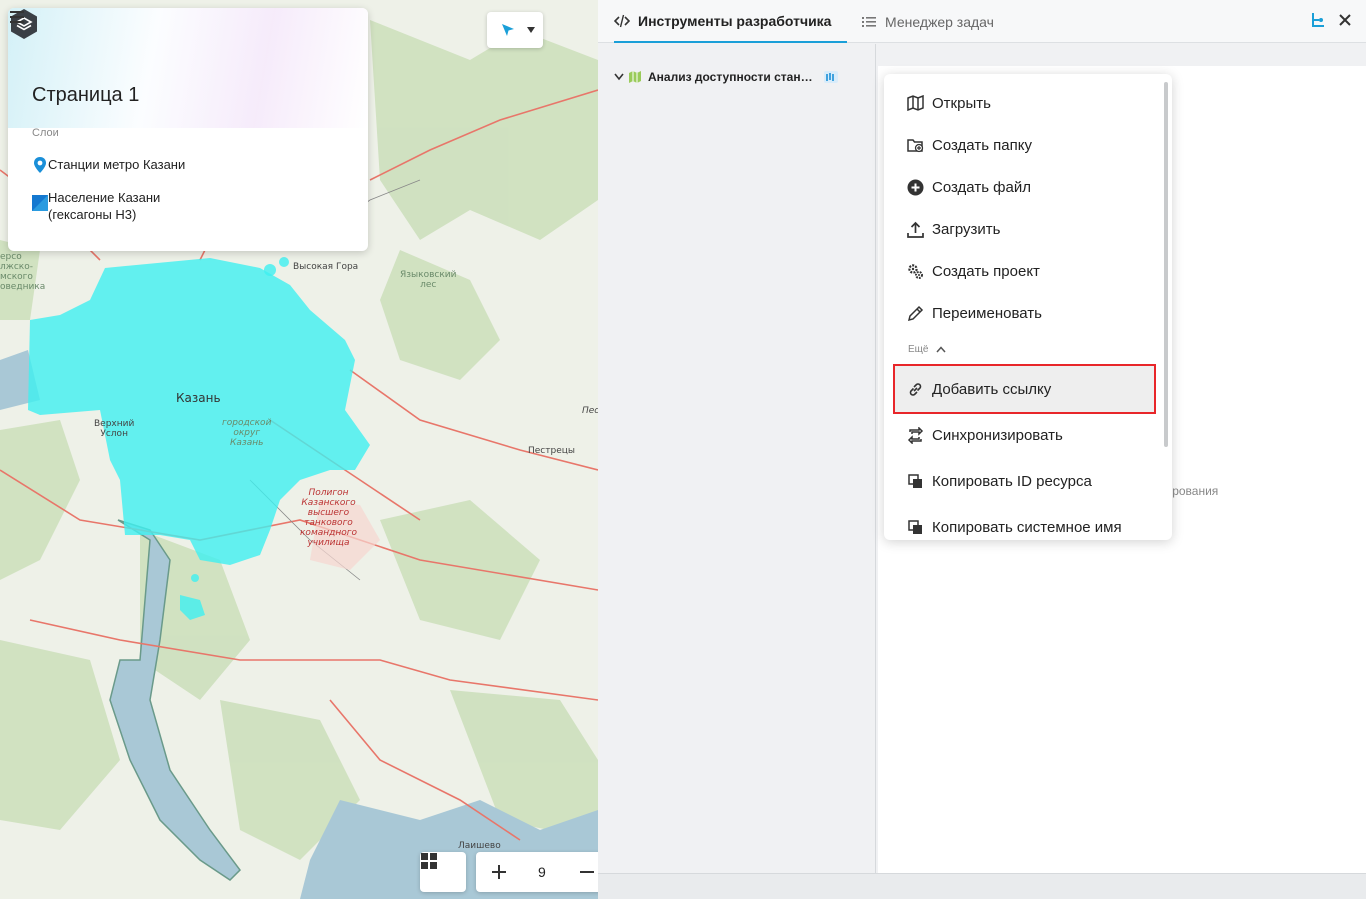 Image resolution: width=1366 pixels, height=899 pixels. I want to click on menu-item-copy-resource-id: Копировать ID ресурса, so click(999, 481).